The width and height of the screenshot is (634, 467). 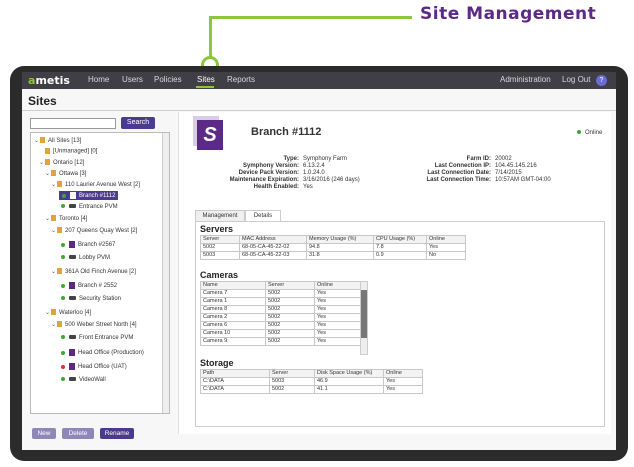 What do you see at coordinates (117, 433) in the screenshot?
I see `rename-button: Rename` at bounding box center [117, 433].